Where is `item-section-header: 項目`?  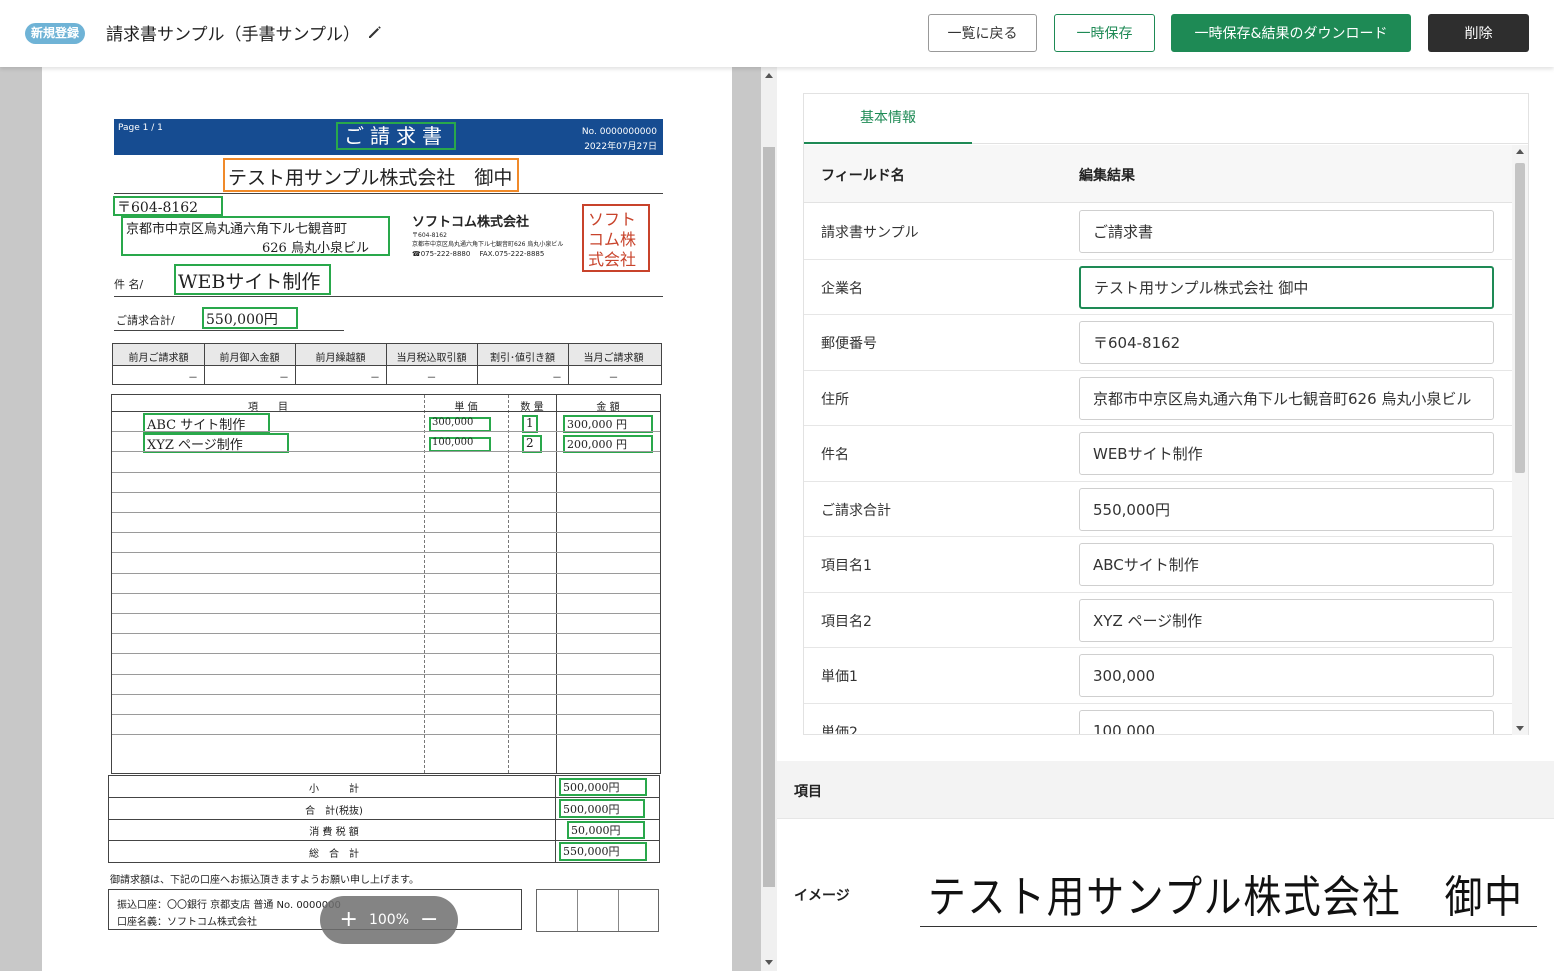
item-section-header: 項目 is located at coordinates (1165, 790).